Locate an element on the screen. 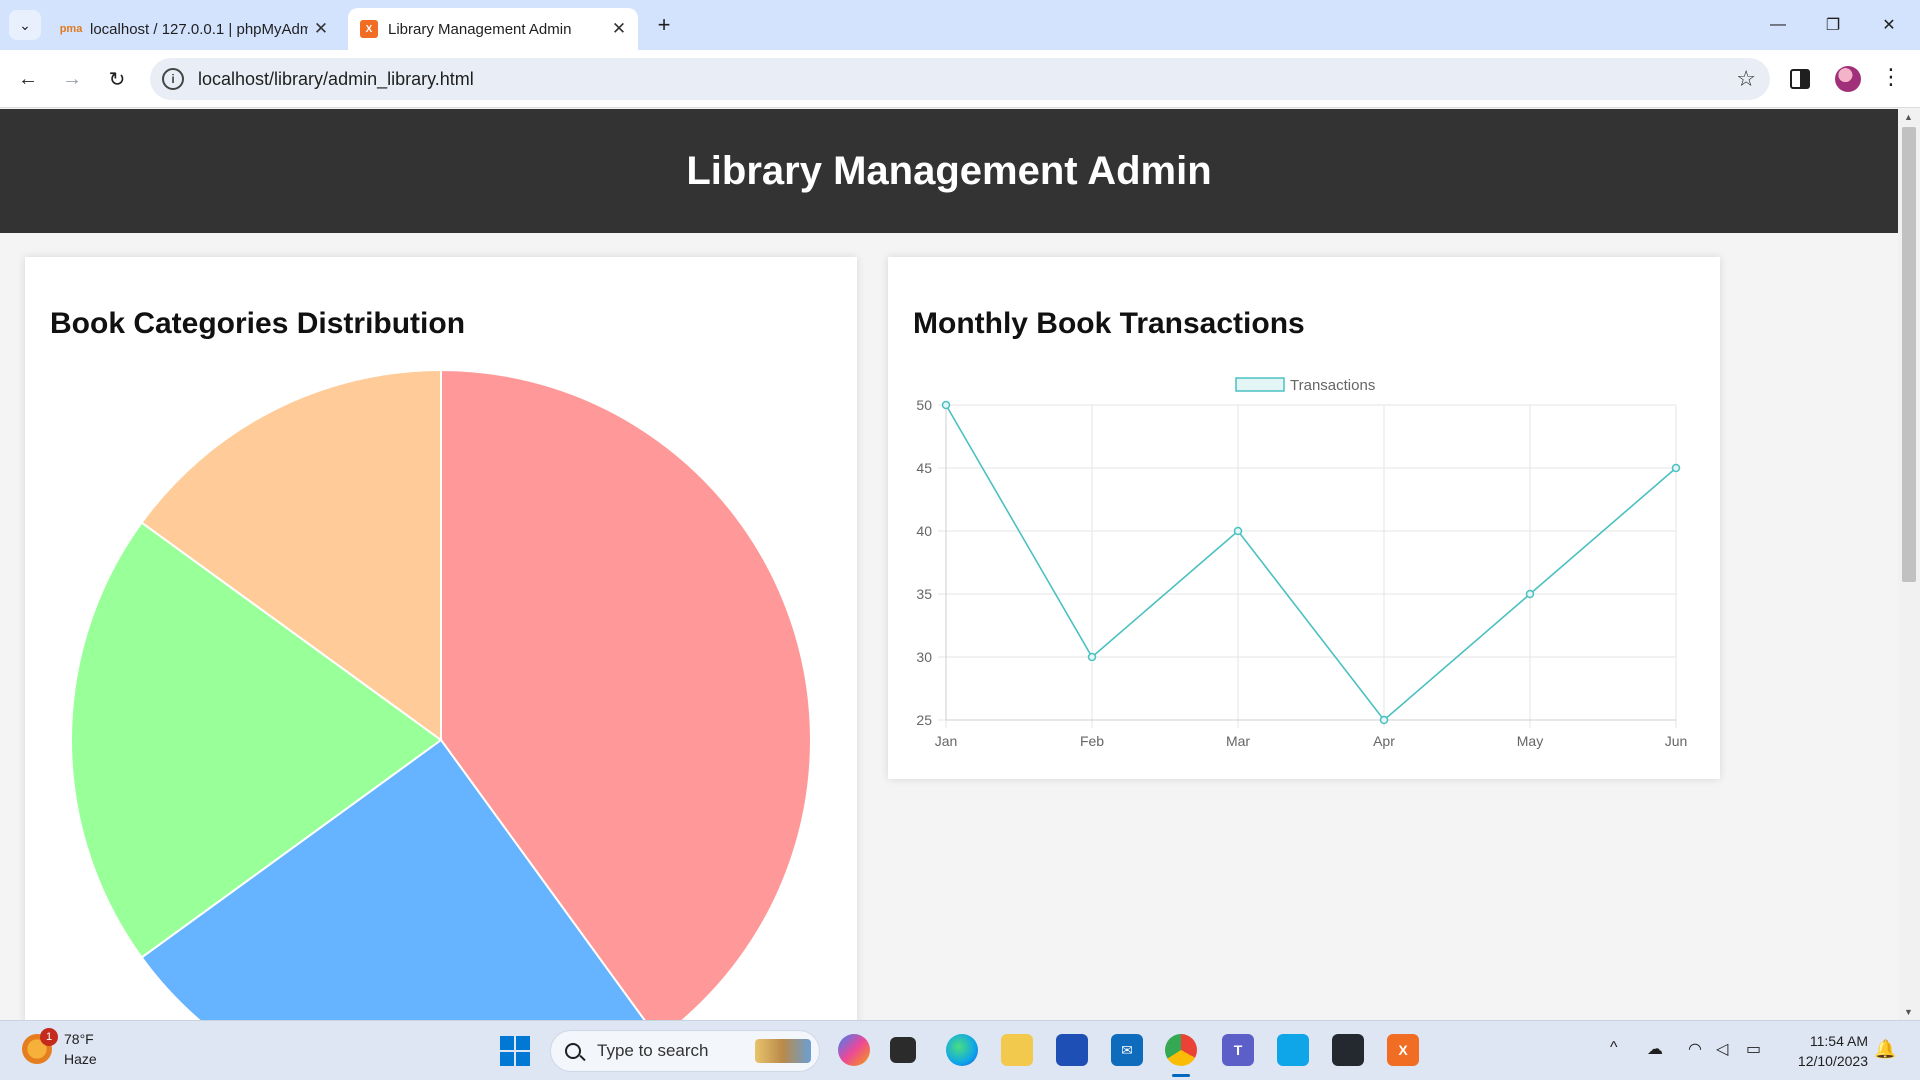  x-tick-label: Apr is located at coordinates (1384, 741).